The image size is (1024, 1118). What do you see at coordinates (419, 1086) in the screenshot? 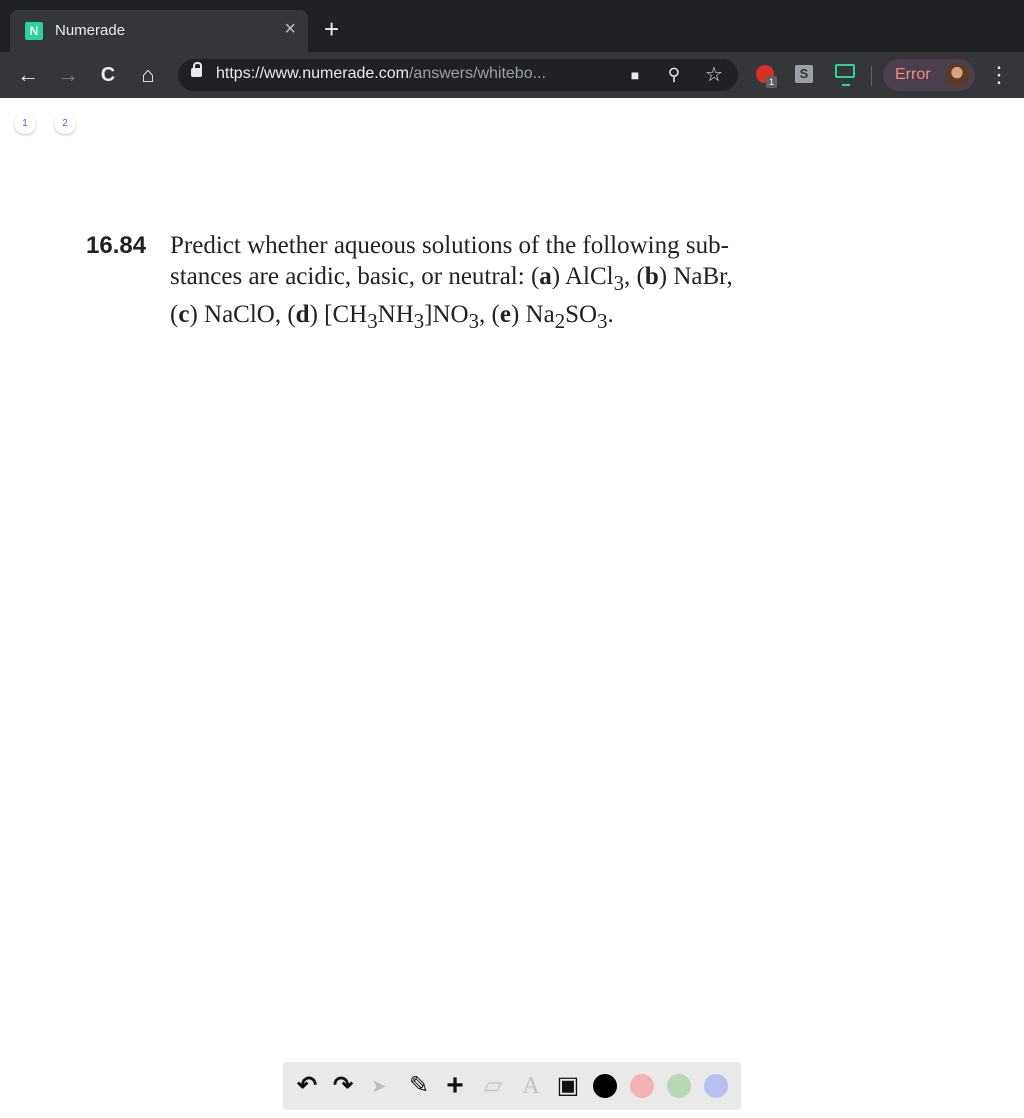
I see `pen-icon: ✎` at bounding box center [419, 1086].